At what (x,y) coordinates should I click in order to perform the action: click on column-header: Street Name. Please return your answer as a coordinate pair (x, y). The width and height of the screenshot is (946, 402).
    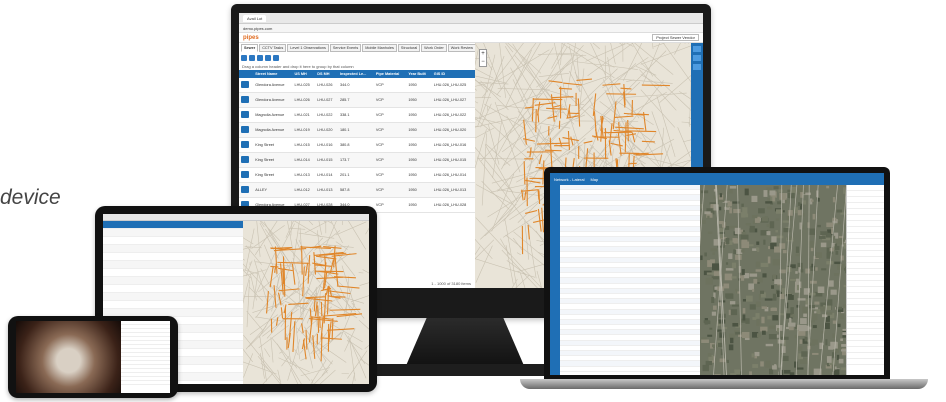
    Looking at the image, I should click on (273, 74).